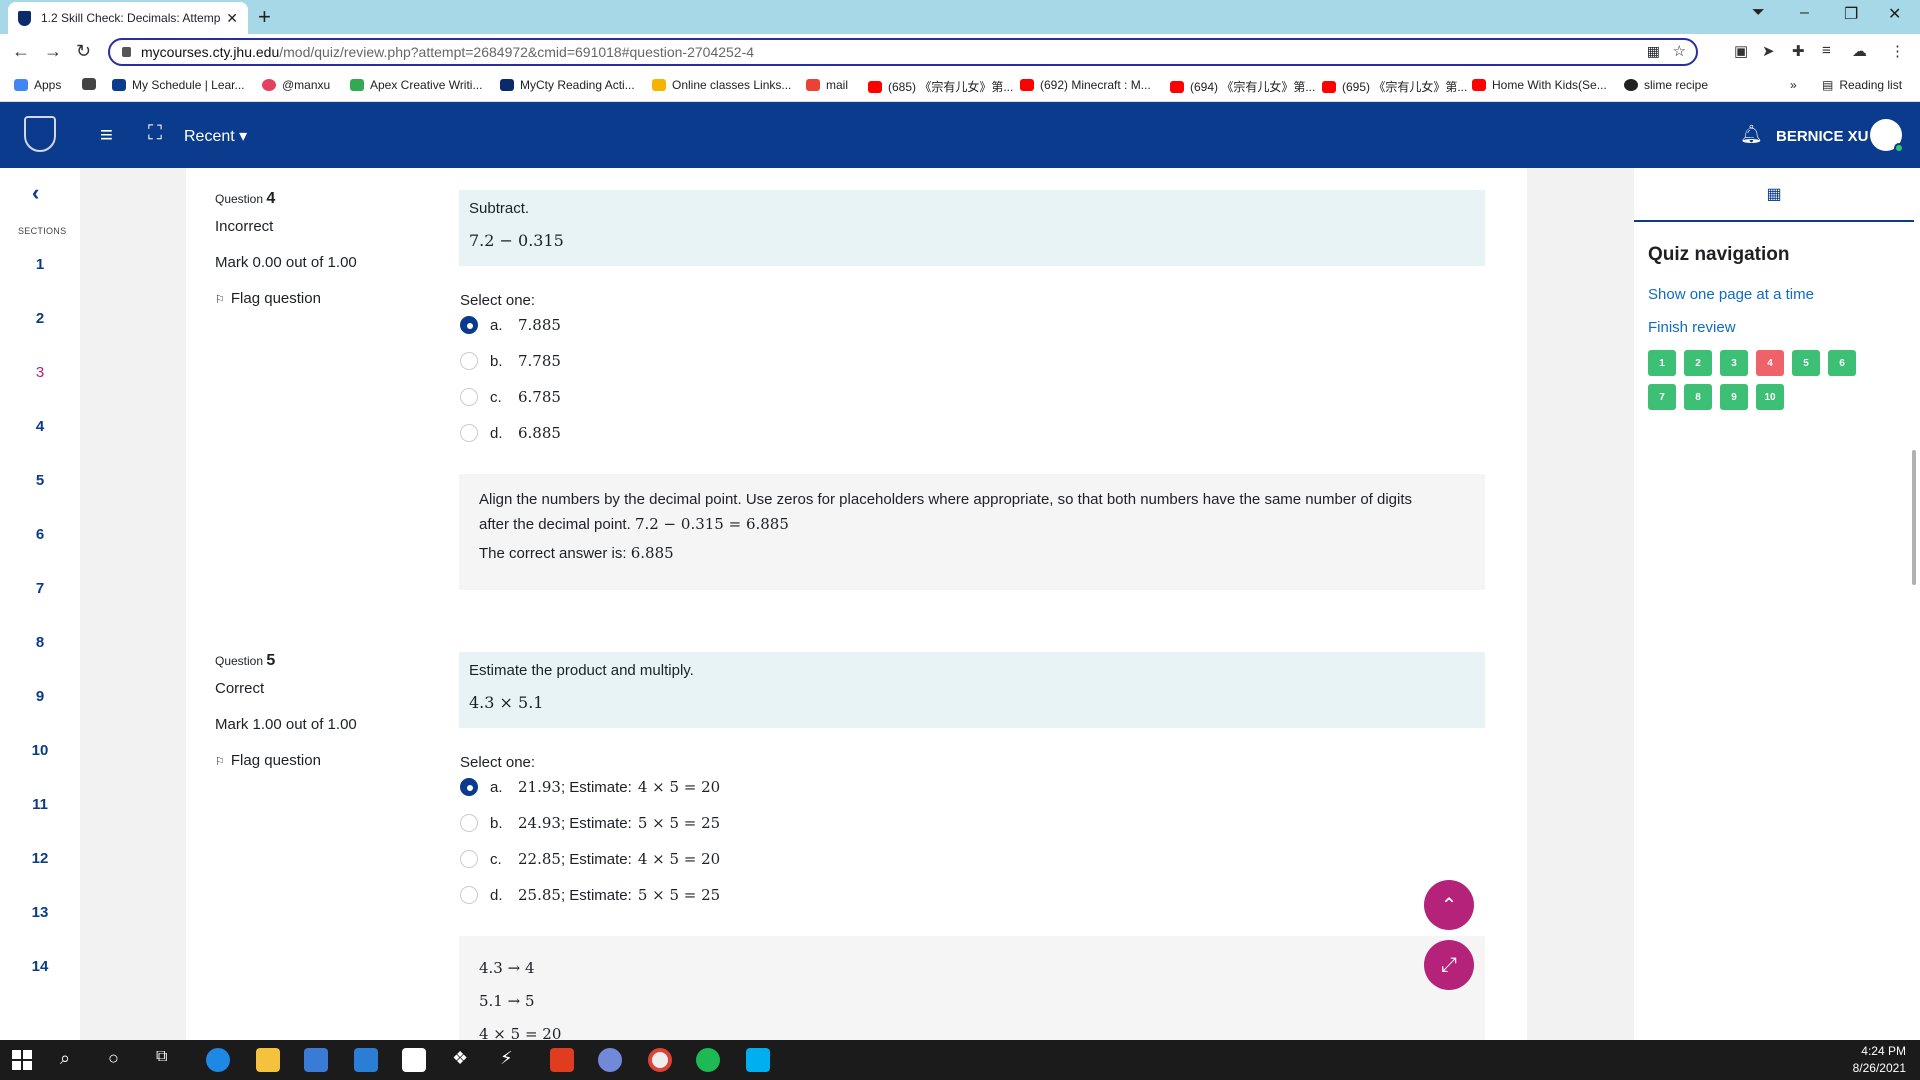 This screenshot has width=1920, height=1080. Describe the element at coordinates (1770, 397) in the screenshot. I see `quiz-nav-question-10: 10` at that location.